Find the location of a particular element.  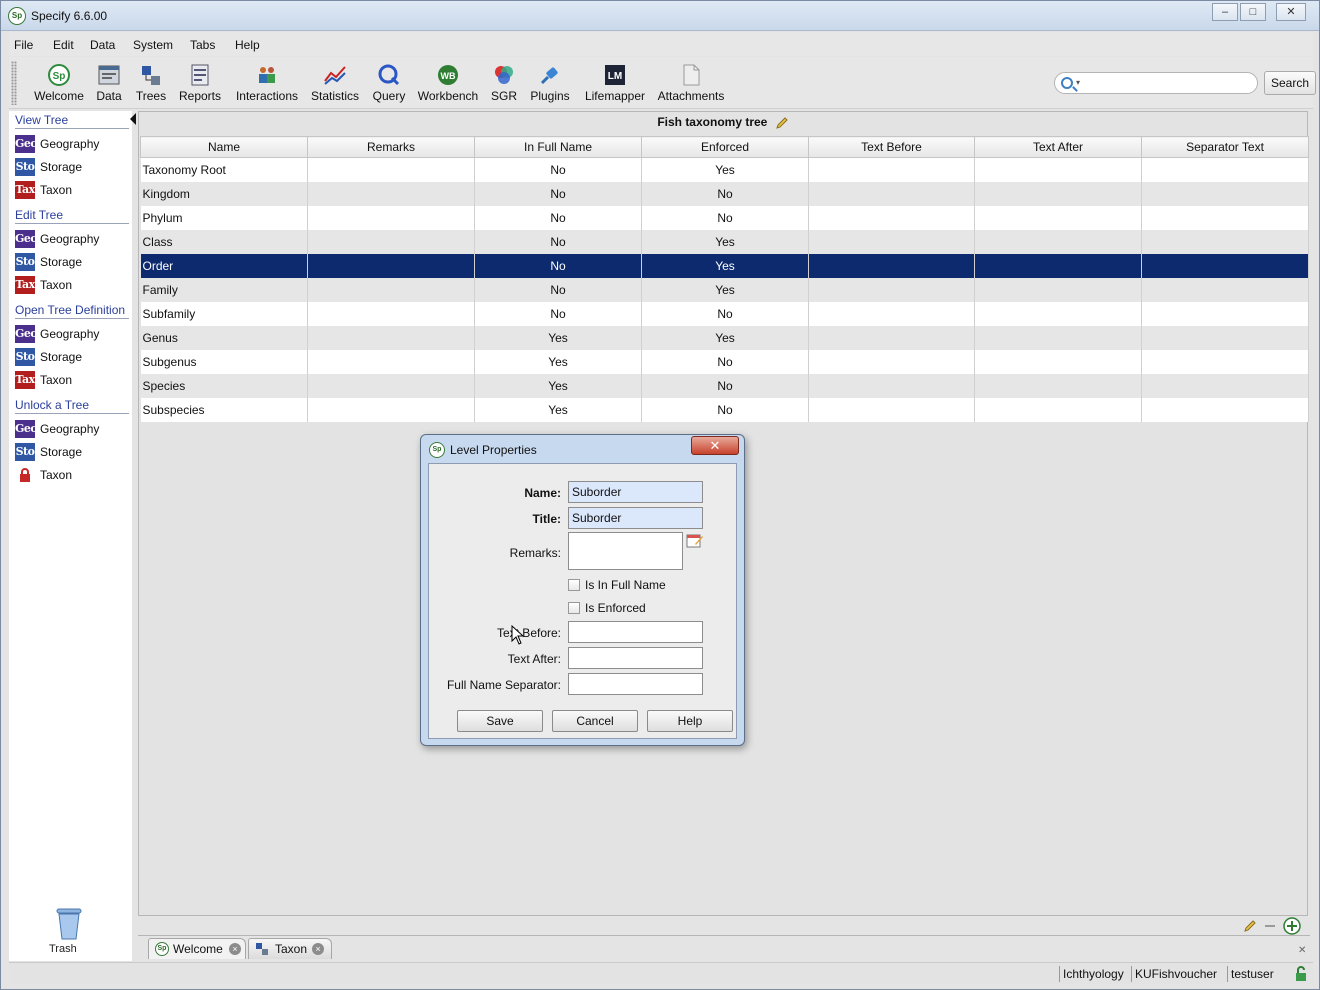

table-row: Subfamily No No is located at coordinates (724, 313).